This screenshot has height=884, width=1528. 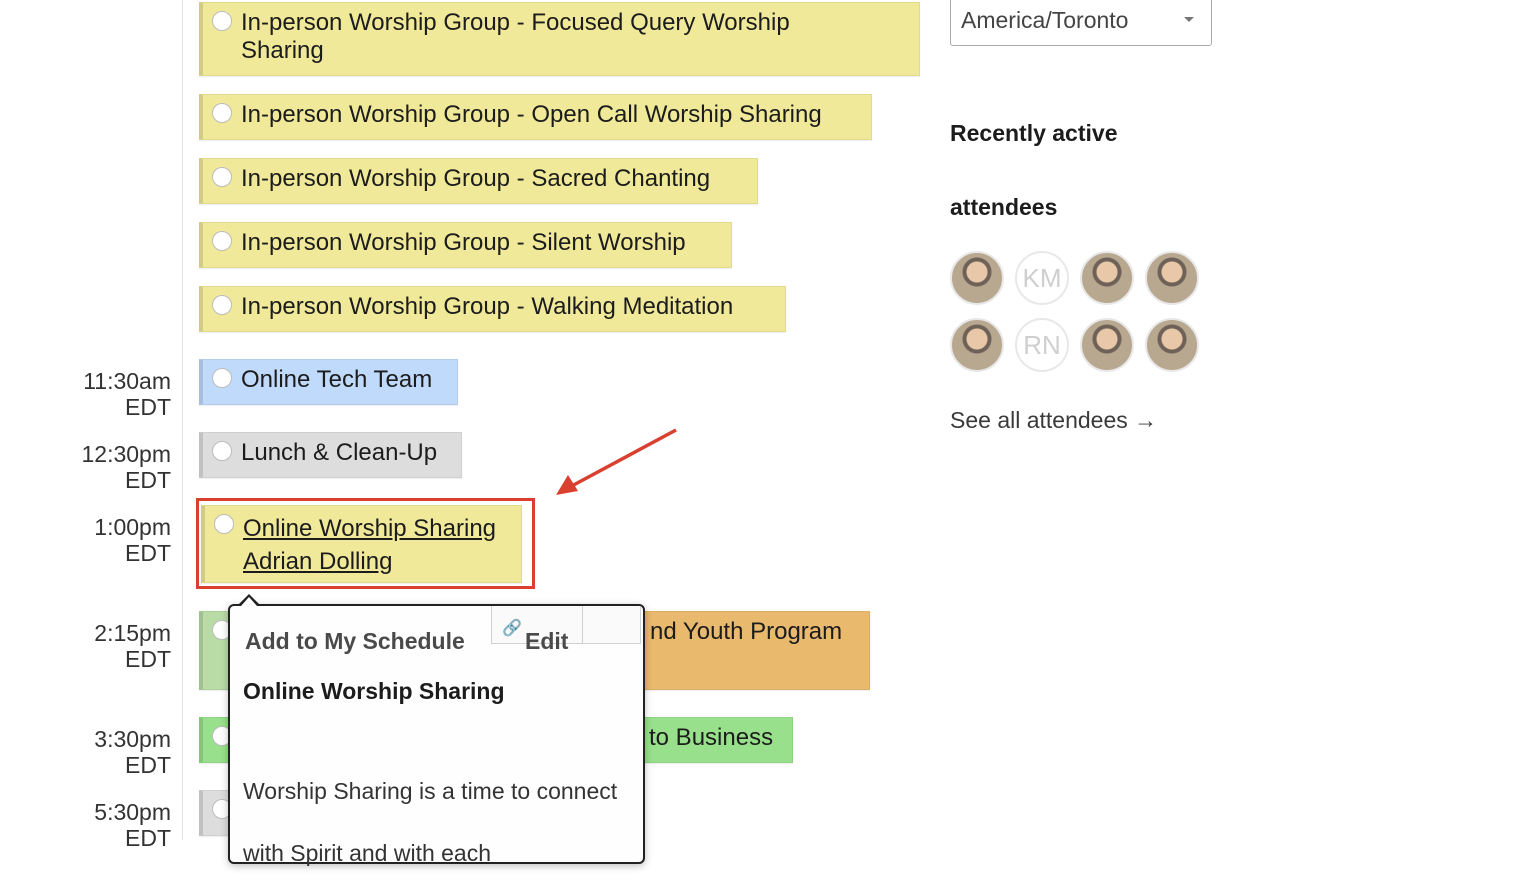 What do you see at coordinates (616, 461) in the screenshot?
I see `annotation-arrow-icon` at bounding box center [616, 461].